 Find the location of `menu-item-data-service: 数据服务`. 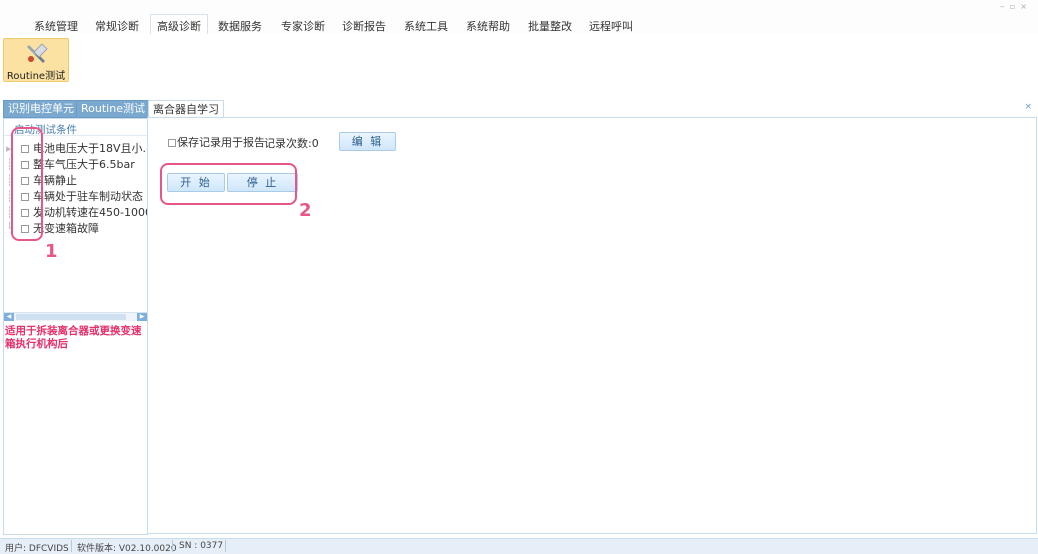

menu-item-data-service: 数据服务 is located at coordinates (240, 26).